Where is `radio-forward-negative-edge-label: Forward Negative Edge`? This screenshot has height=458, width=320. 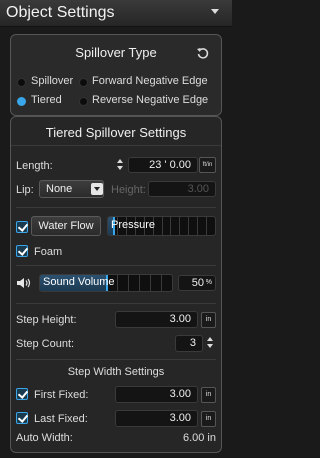
radio-forward-negative-edge-label: Forward Negative Edge is located at coordinates (150, 81).